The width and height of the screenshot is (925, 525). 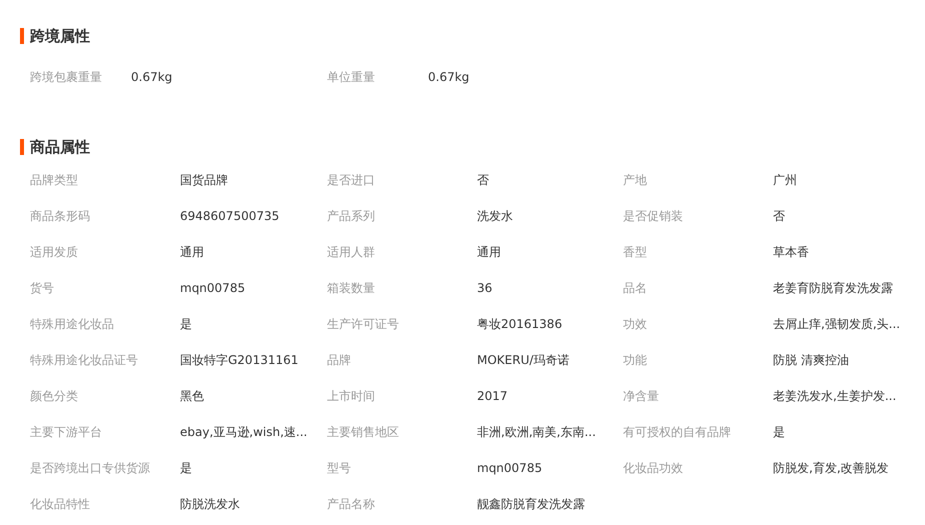 What do you see at coordinates (204, 180) in the screenshot?
I see `attribute-value: 国货品牌` at bounding box center [204, 180].